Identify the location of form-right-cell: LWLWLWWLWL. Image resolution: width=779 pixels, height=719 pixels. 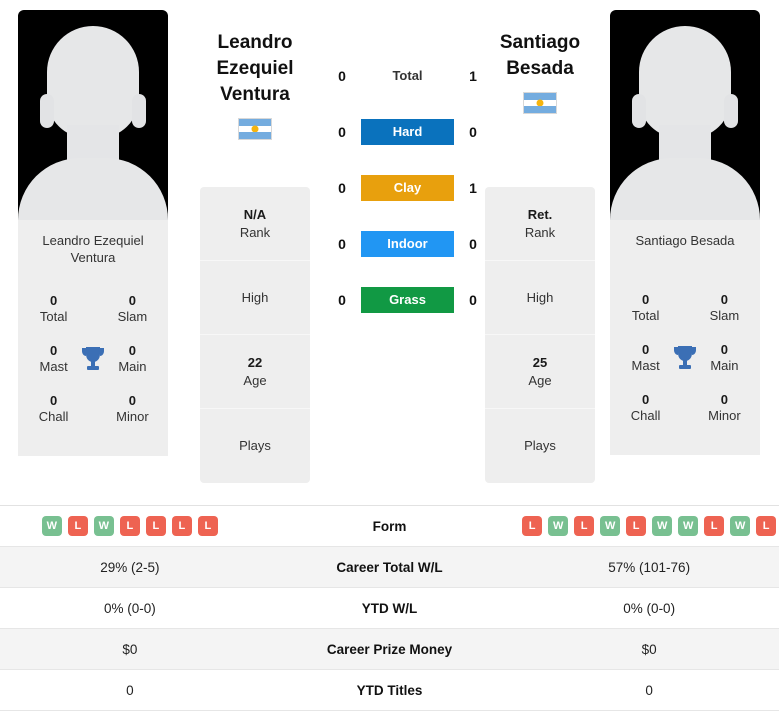
(649, 526).